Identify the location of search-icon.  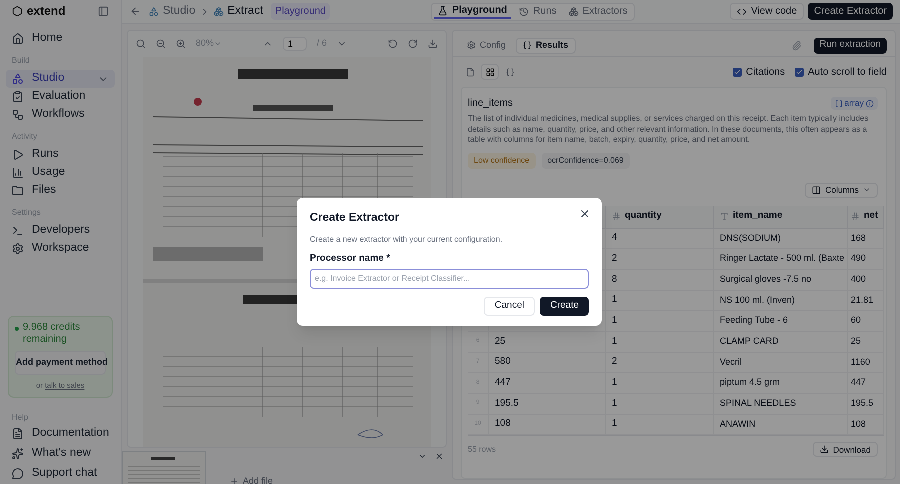
(141, 44).